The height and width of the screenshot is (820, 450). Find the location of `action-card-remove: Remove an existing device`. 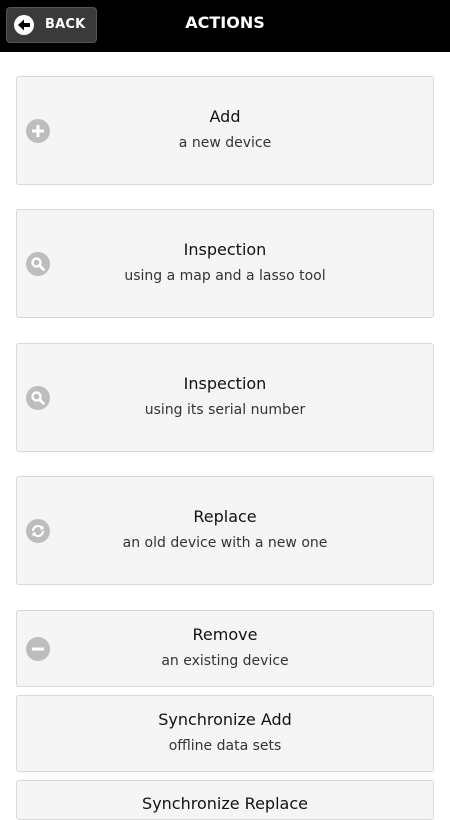

action-card-remove: Remove an existing device is located at coordinates (225, 648).